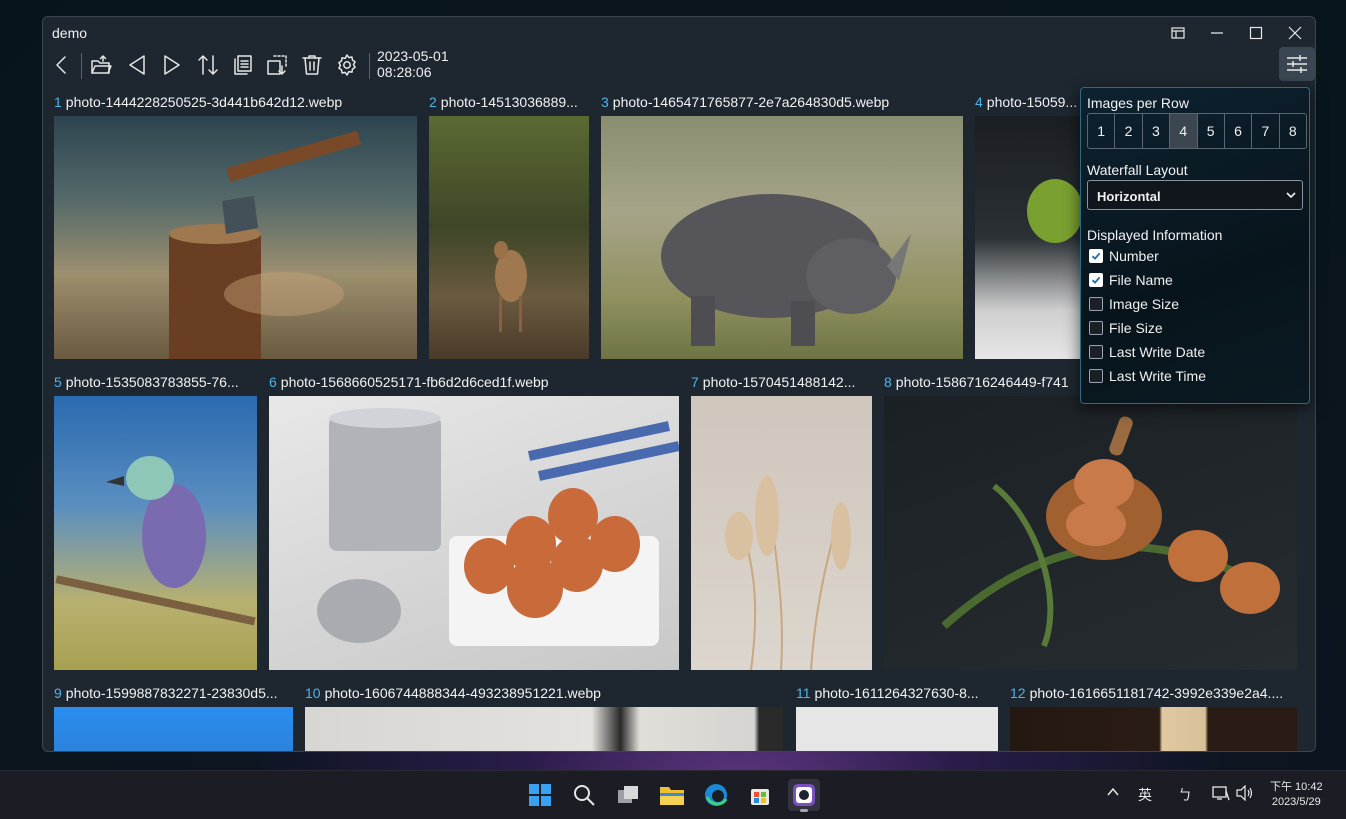 The height and width of the screenshot is (819, 1346). I want to click on waterfall-layout-label: Waterfall Layout, so click(1137, 170).